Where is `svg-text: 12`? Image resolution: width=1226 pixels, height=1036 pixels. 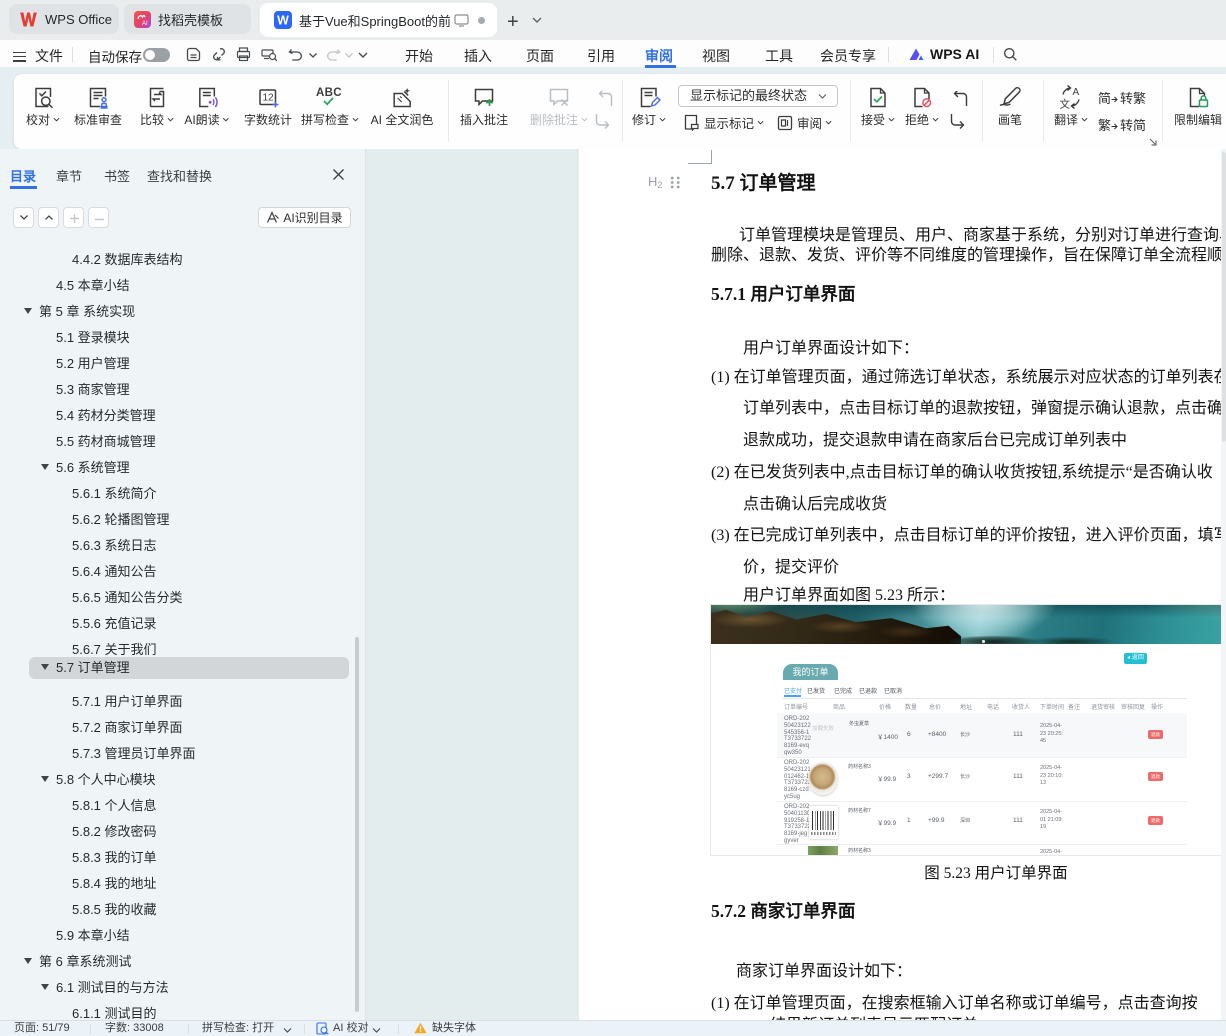
svg-text: 12 is located at coordinates (268, 97).